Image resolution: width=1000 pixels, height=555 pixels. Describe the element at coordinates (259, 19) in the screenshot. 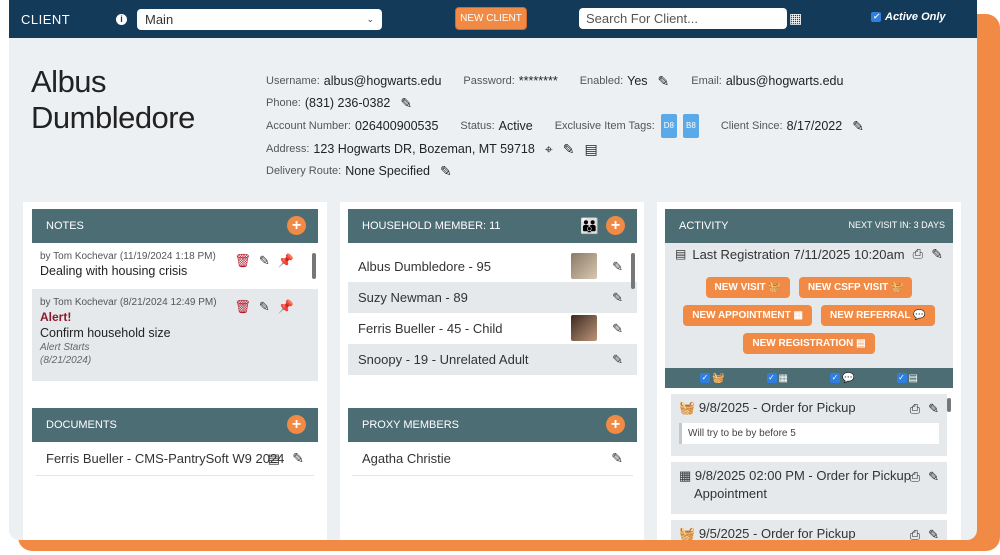

I see `location-select: Main ⌄` at that location.